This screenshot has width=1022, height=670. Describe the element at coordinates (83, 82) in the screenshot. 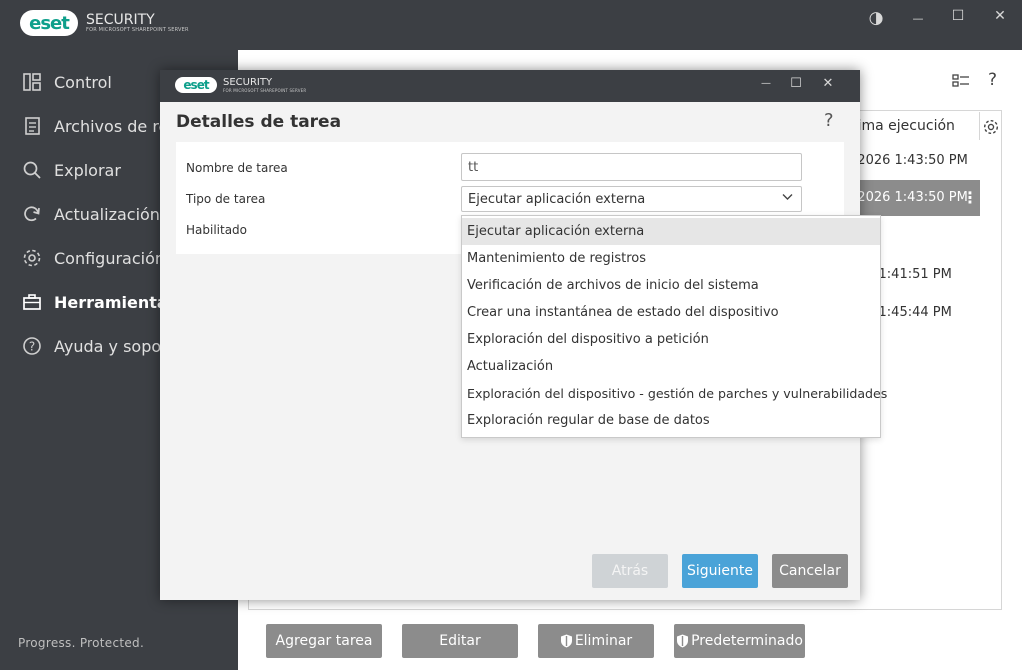

I see `sidebar-item-label: Control` at that location.